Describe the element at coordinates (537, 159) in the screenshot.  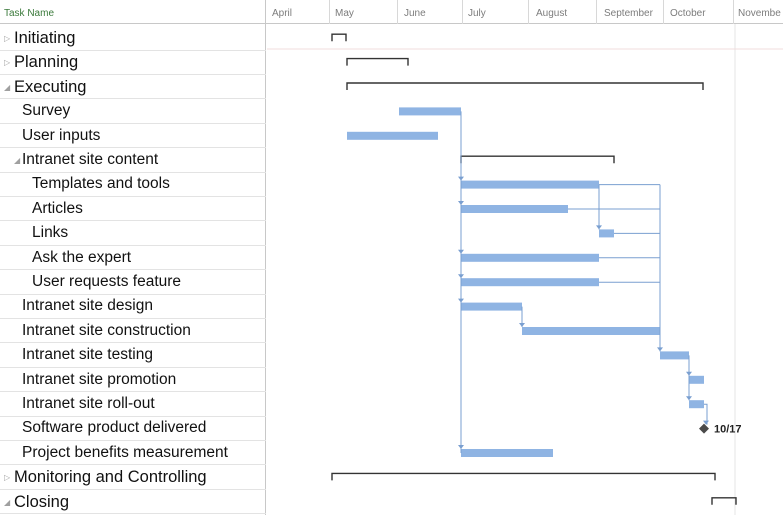
I see `summary-bar-intranet-site-content` at that location.